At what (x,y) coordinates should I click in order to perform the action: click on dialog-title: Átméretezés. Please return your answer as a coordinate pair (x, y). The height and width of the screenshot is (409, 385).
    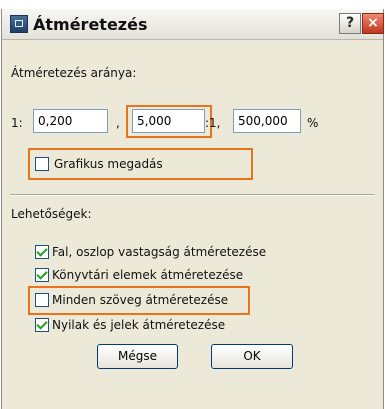
    Looking at the image, I should click on (90, 24).